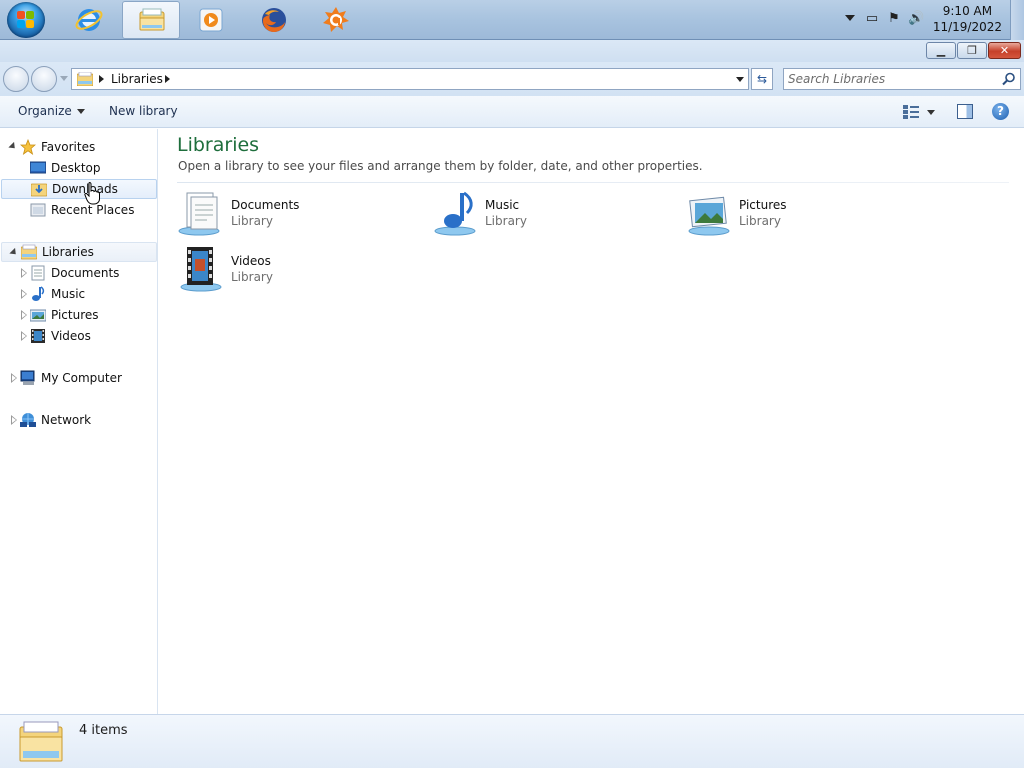 Image resolution: width=1024 pixels, height=768 pixels. I want to click on network-icon, so click(28, 420).